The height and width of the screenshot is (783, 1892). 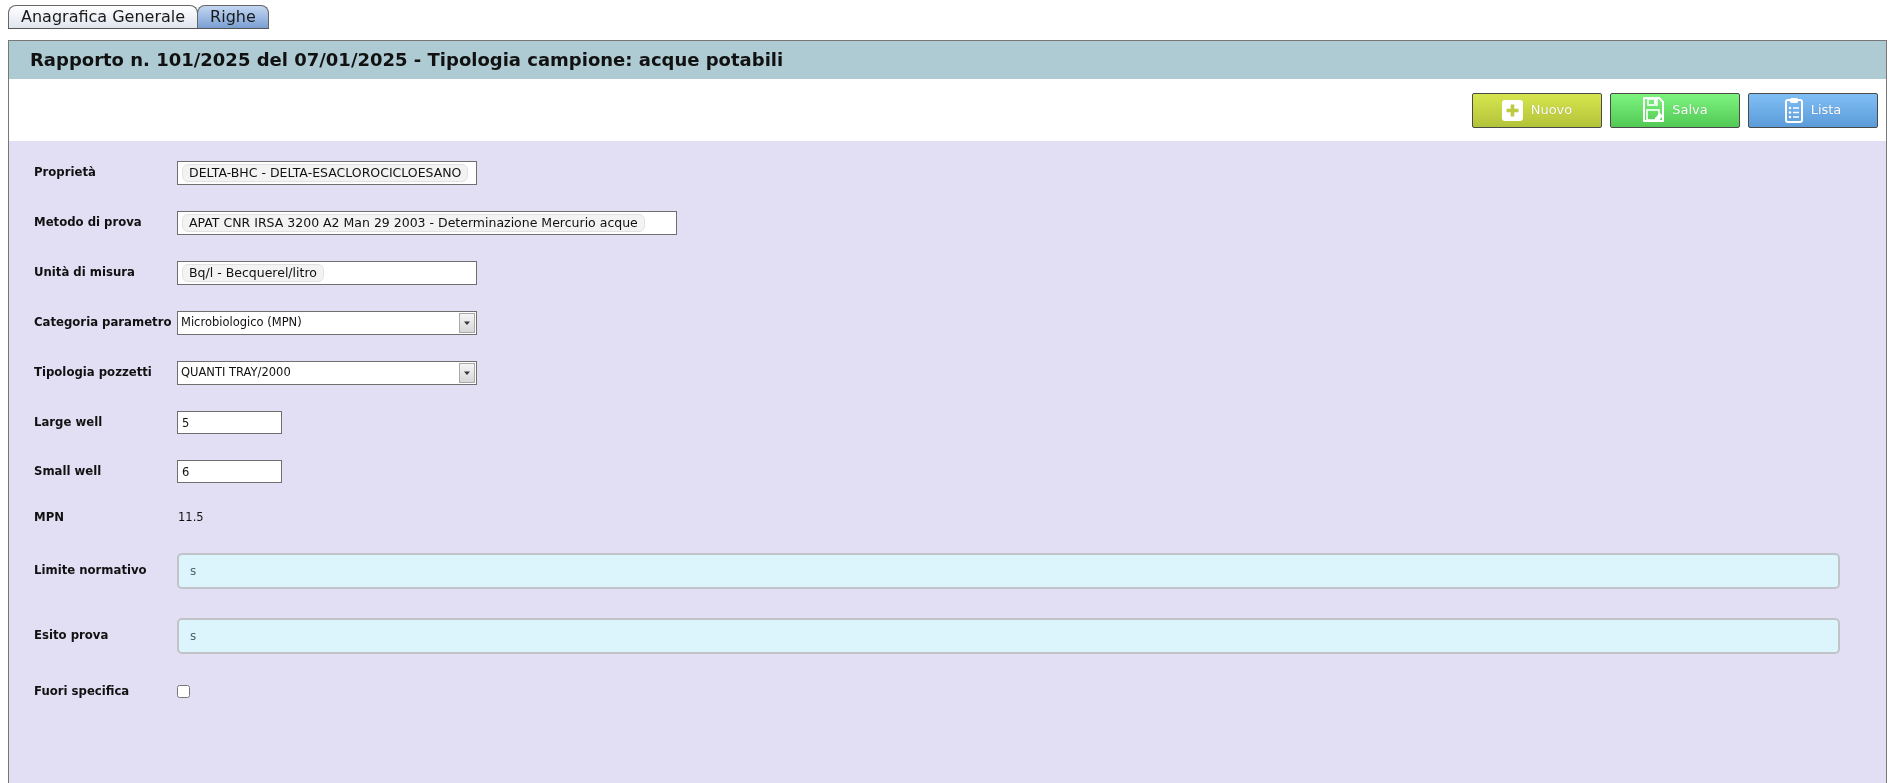 I want to click on selected-tag: Bq/l - Becquerel/litro, so click(x=253, y=273).